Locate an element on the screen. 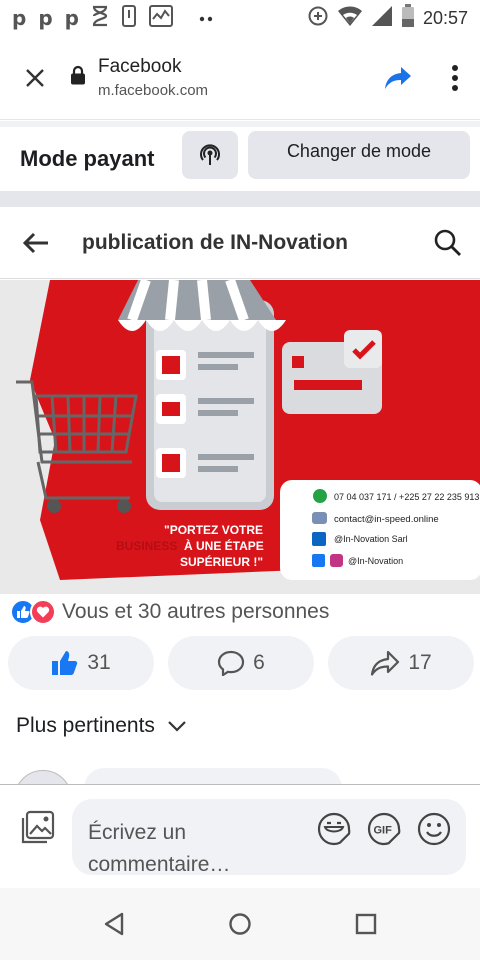  url-host: m.facebook.com is located at coordinates (153, 90).